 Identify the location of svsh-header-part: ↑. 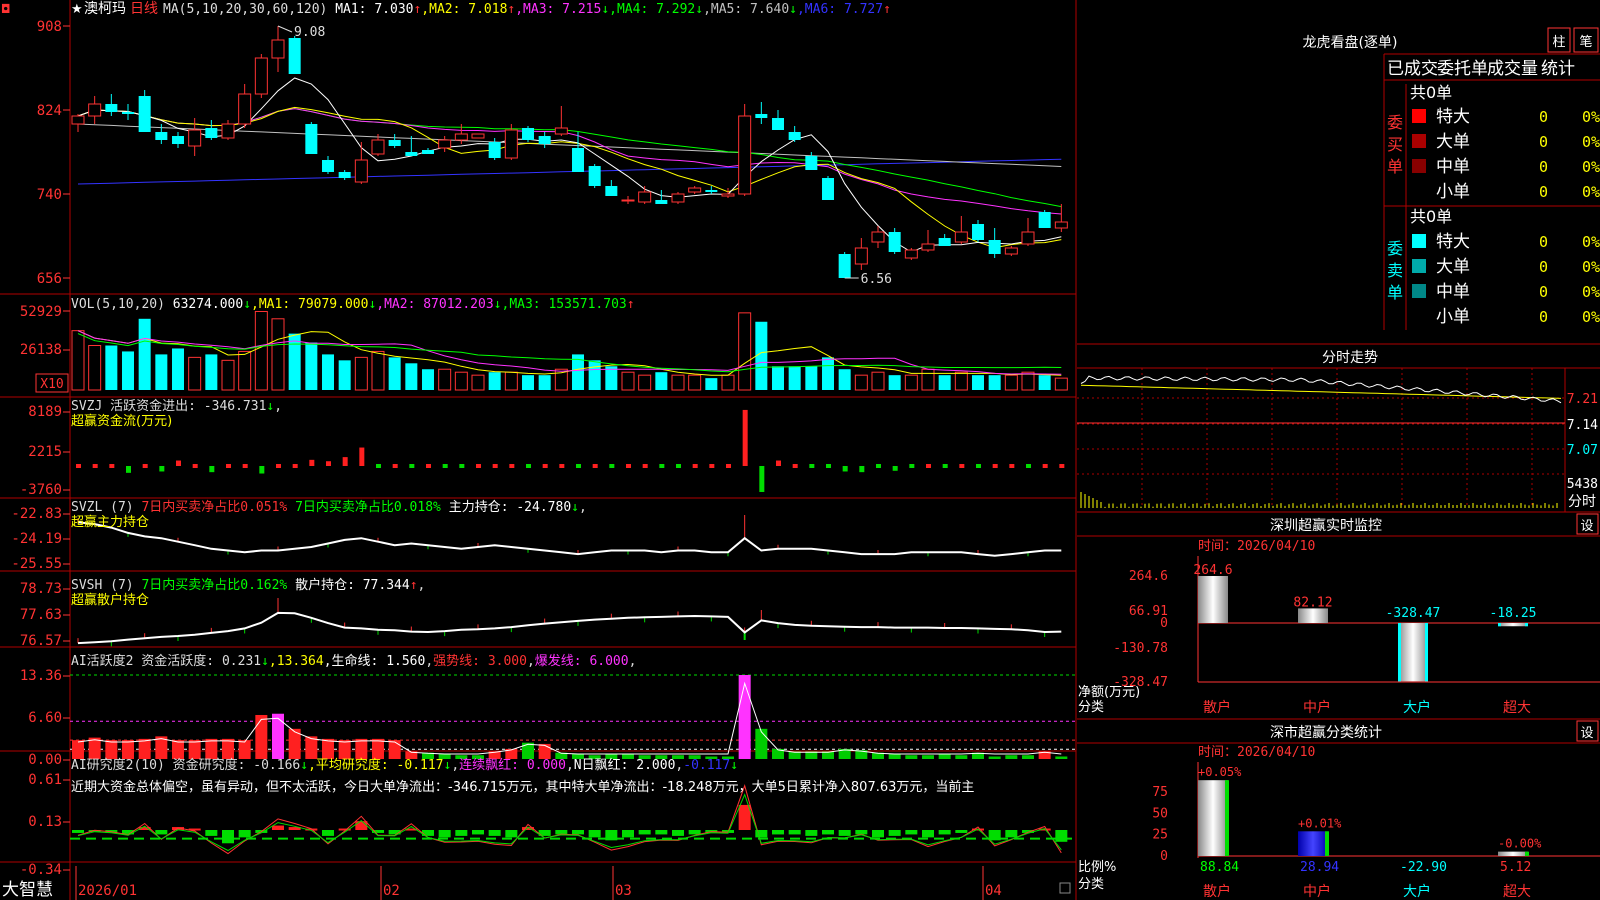
(414, 585).